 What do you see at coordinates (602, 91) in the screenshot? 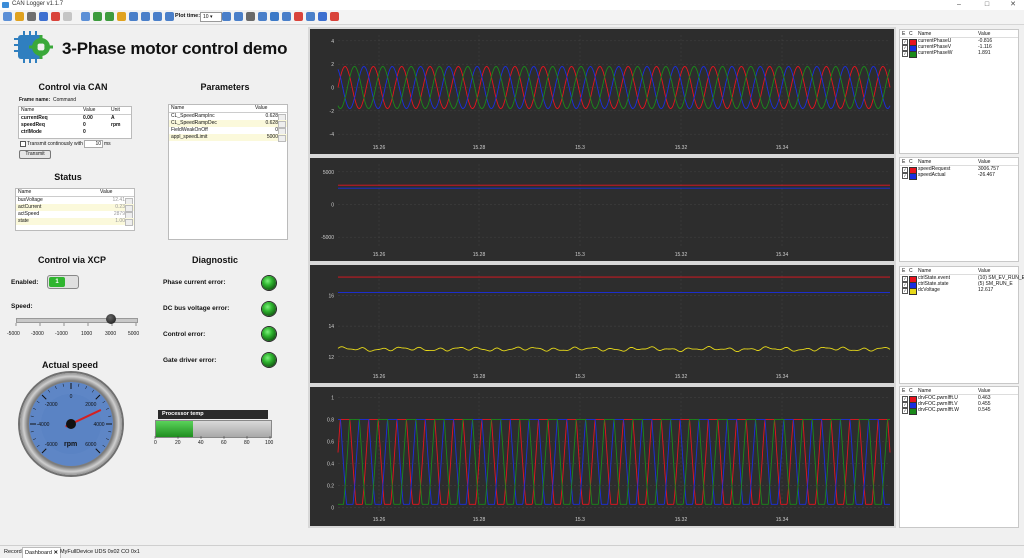
I see `plot-phase-currents: 15.26 15.28 15.3 15.32 15.34 4 2 0 -2 -4` at bounding box center [602, 91].